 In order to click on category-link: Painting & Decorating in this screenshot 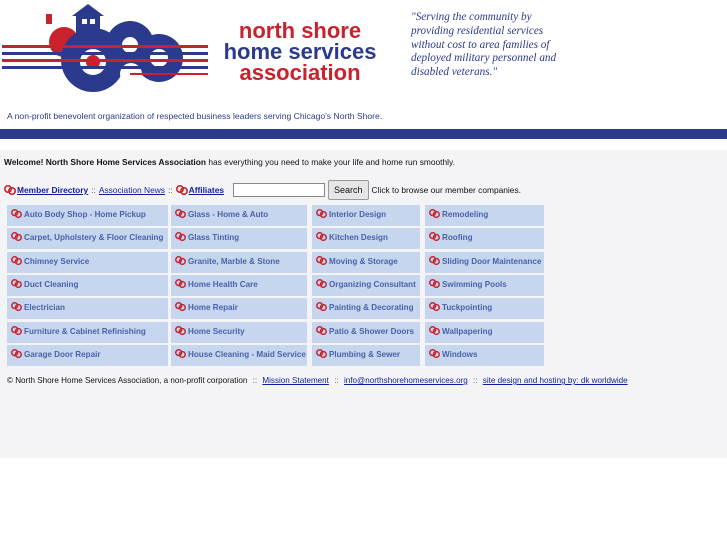, I will do `click(366, 309)`.